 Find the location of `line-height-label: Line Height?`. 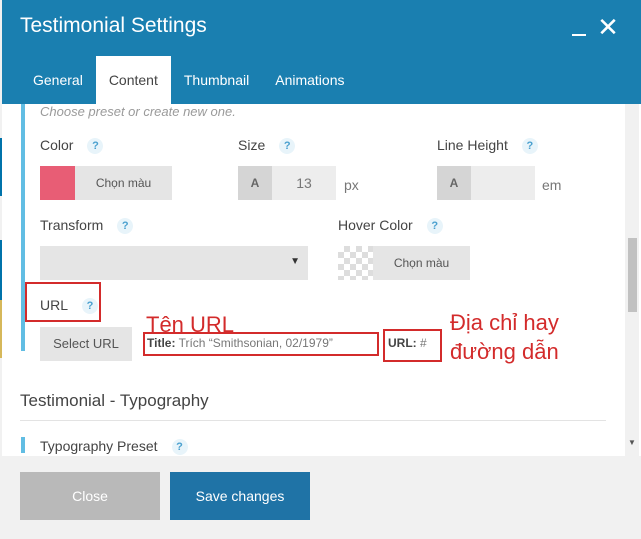

line-height-label: Line Height? is located at coordinates (487, 146).